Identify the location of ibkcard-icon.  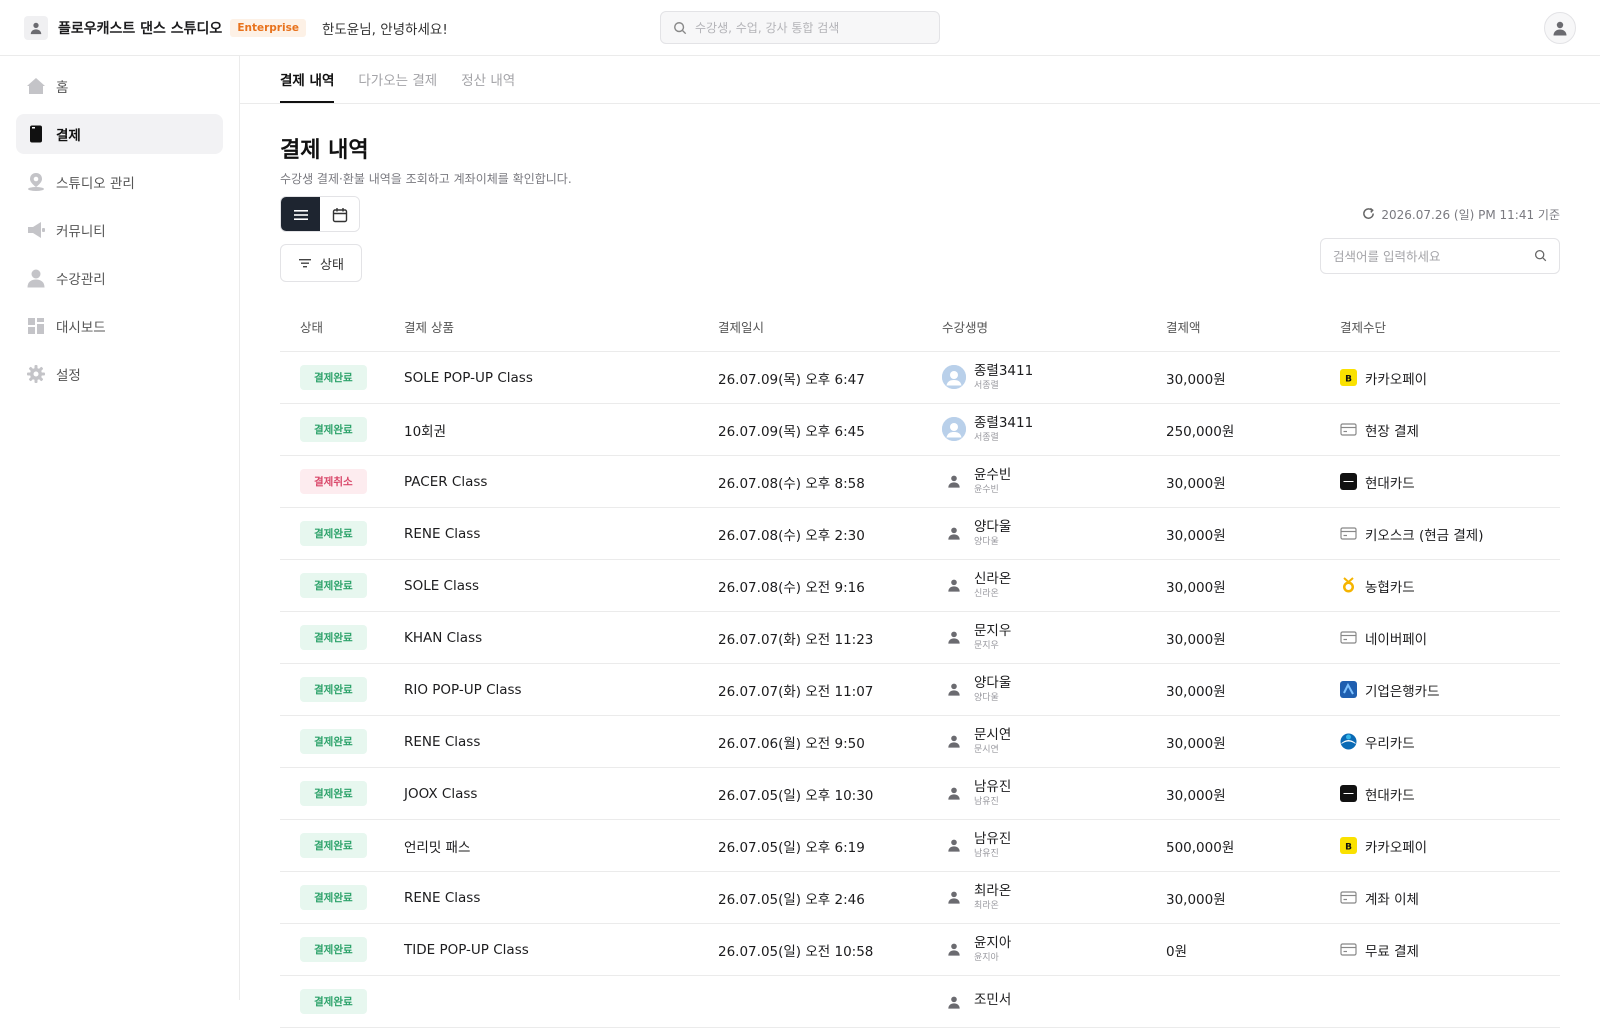
(1348, 689).